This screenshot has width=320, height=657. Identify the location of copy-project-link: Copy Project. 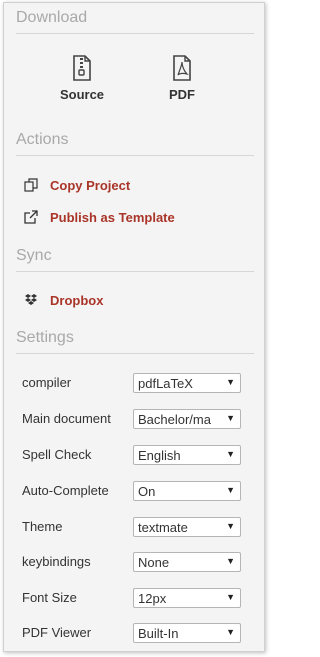
(77, 185).